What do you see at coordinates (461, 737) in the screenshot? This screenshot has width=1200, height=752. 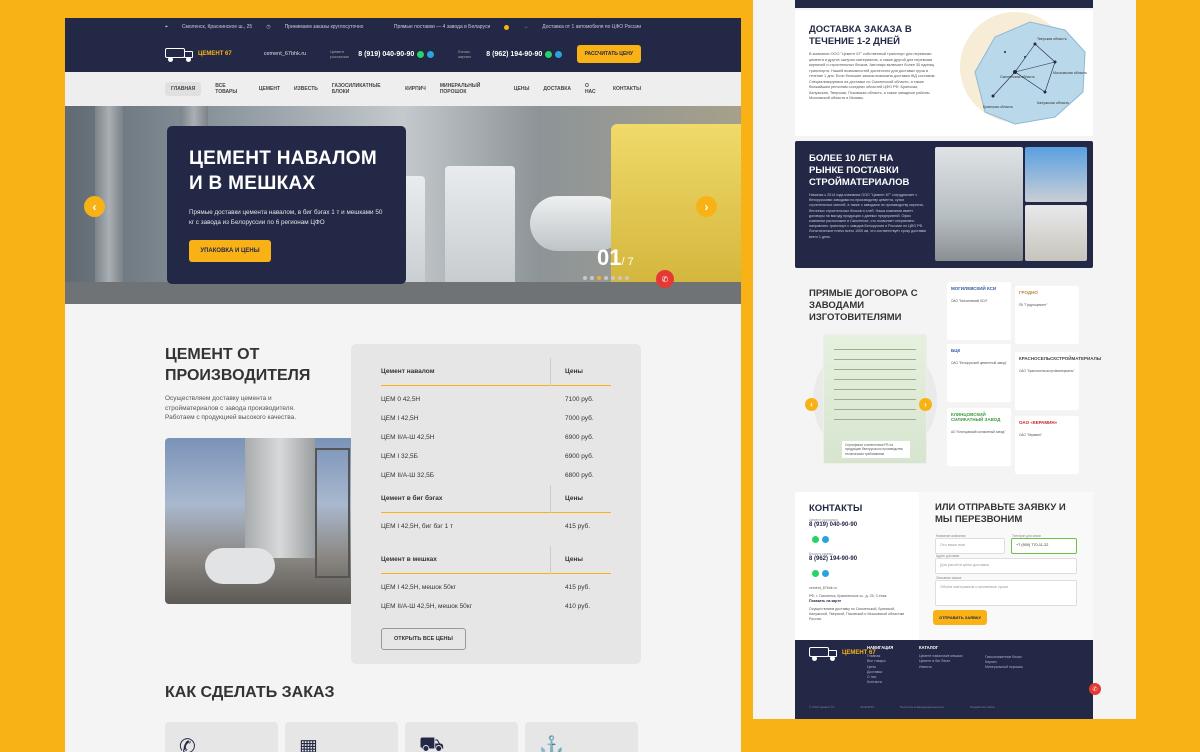 I see `step-card: ⛟` at bounding box center [461, 737].